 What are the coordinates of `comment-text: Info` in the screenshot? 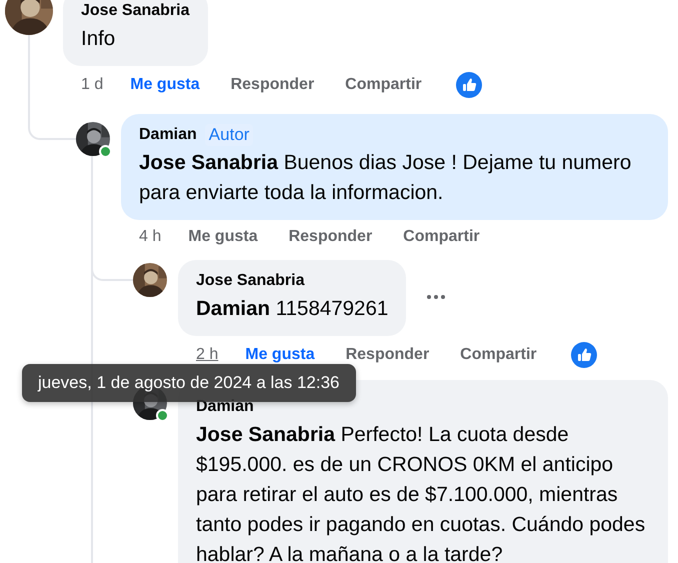 It's located at (98, 39).